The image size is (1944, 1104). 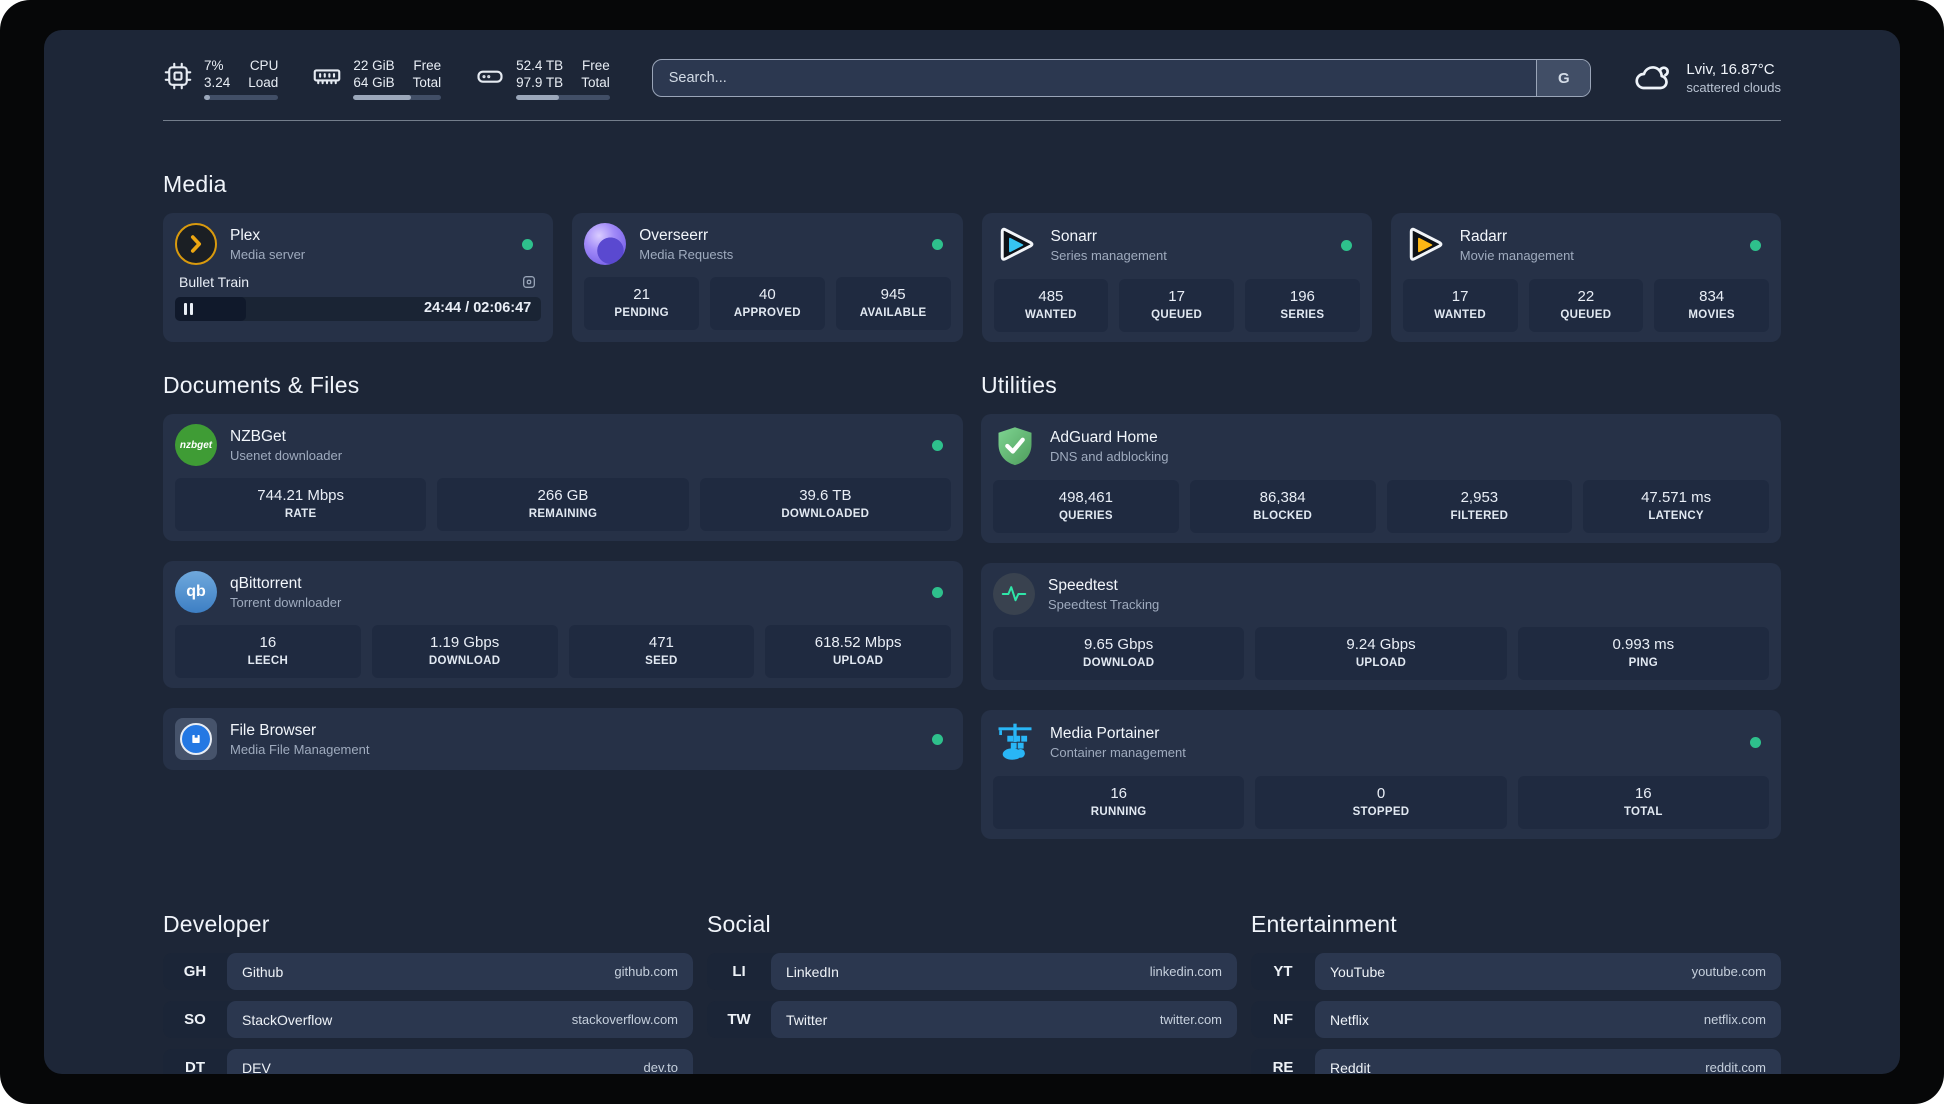 What do you see at coordinates (540, 65) in the screenshot?
I see `disk-free-value: 52.4 TB` at bounding box center [540, 65].